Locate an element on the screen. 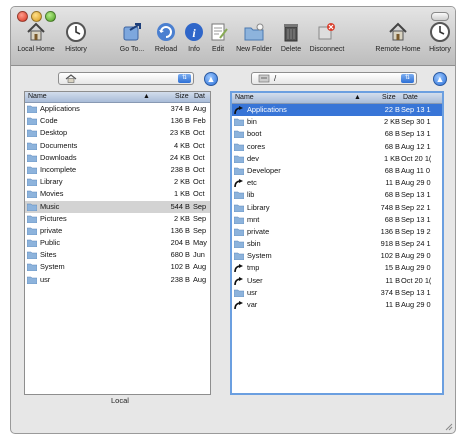  file-name: boot is located at coordinates (254, 134).